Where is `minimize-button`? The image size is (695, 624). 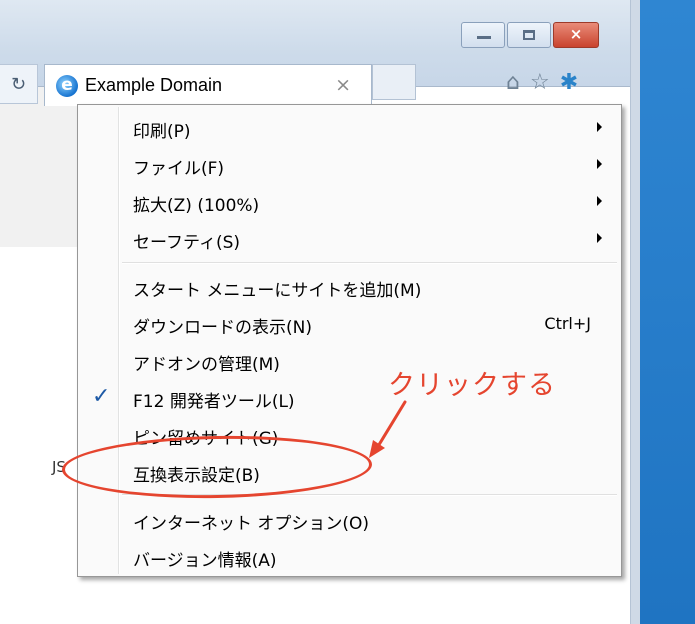 minimize-button is located at coordinates (483, 35).